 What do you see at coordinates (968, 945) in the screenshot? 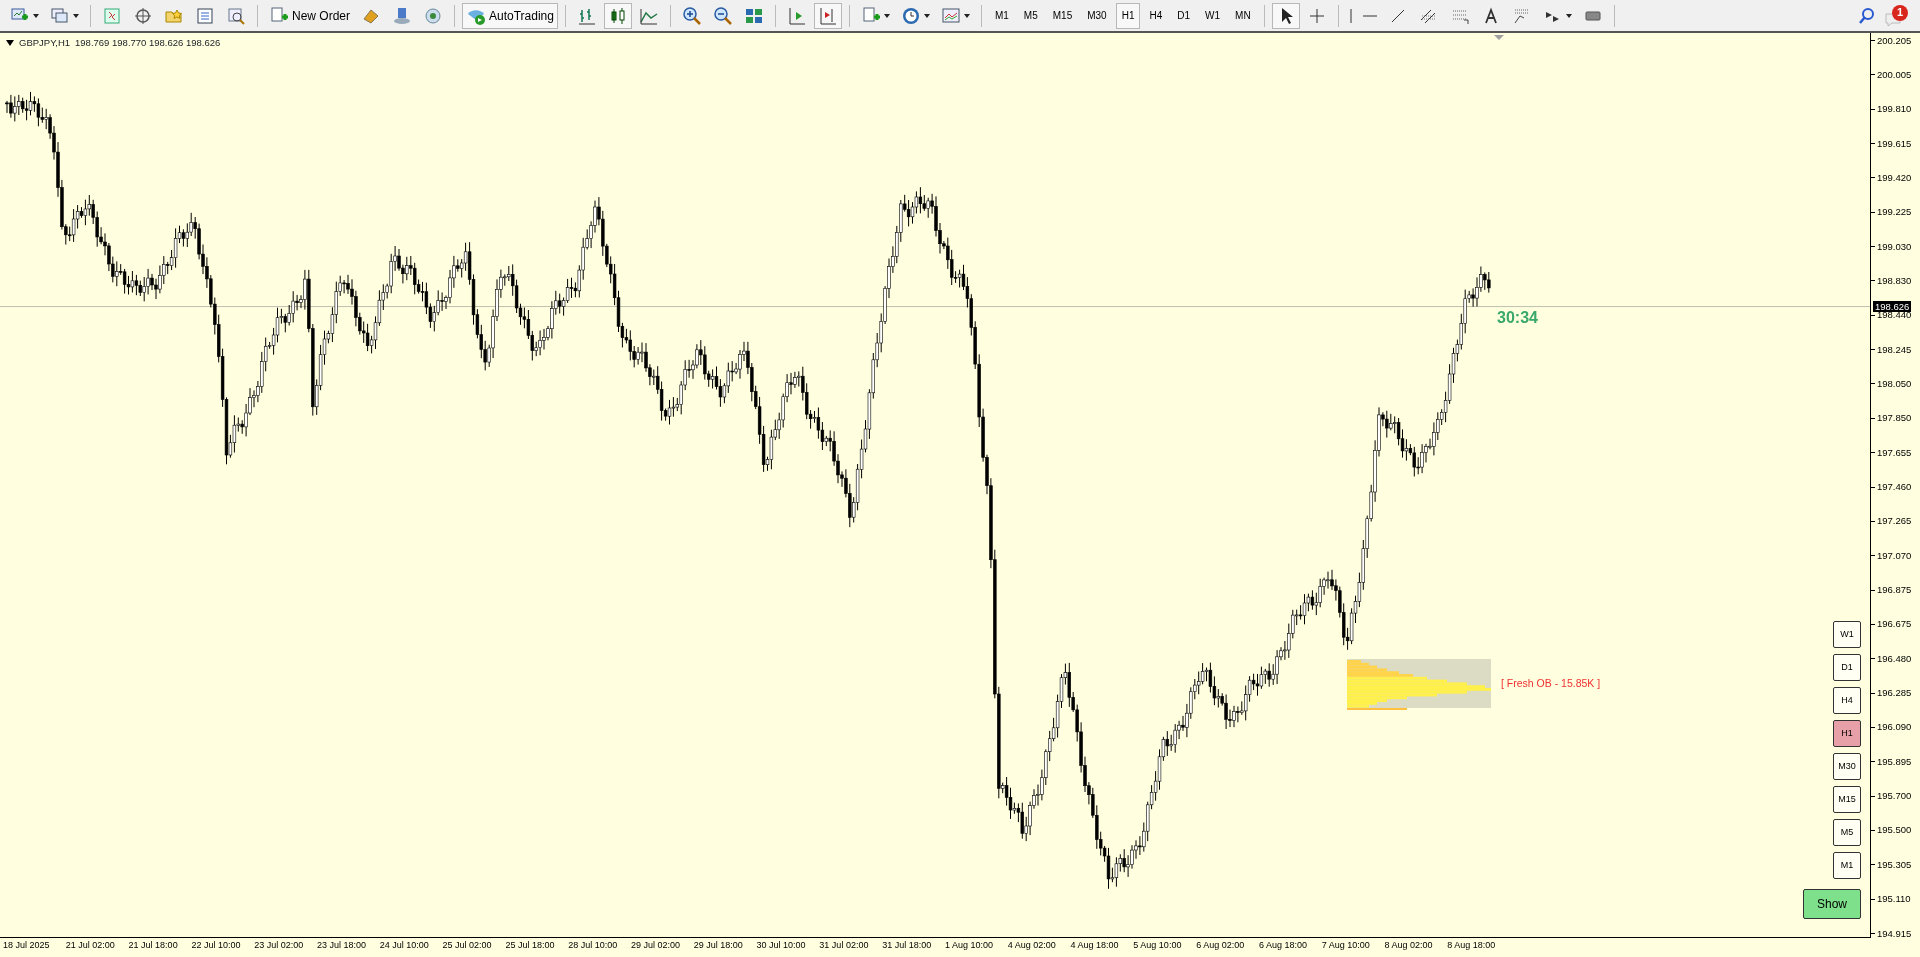
I see `time-axis-label: 1 Aug 10:00` at bounding box center [968, 945].